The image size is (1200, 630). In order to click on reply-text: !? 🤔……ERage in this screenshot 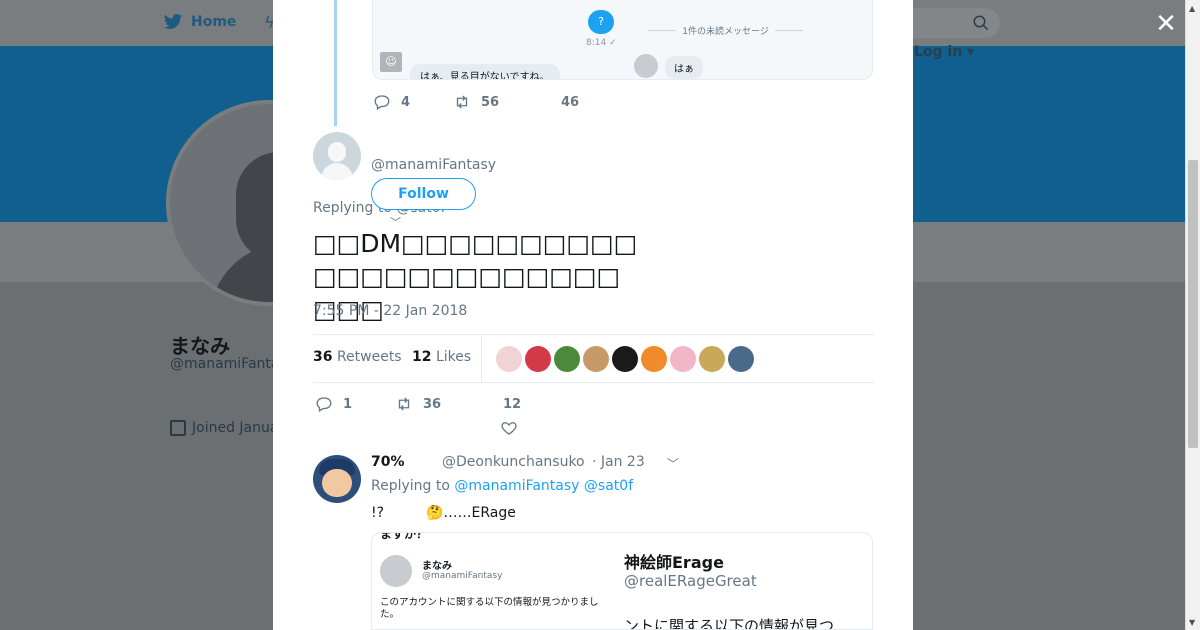, I will do `click(443, 513)`.